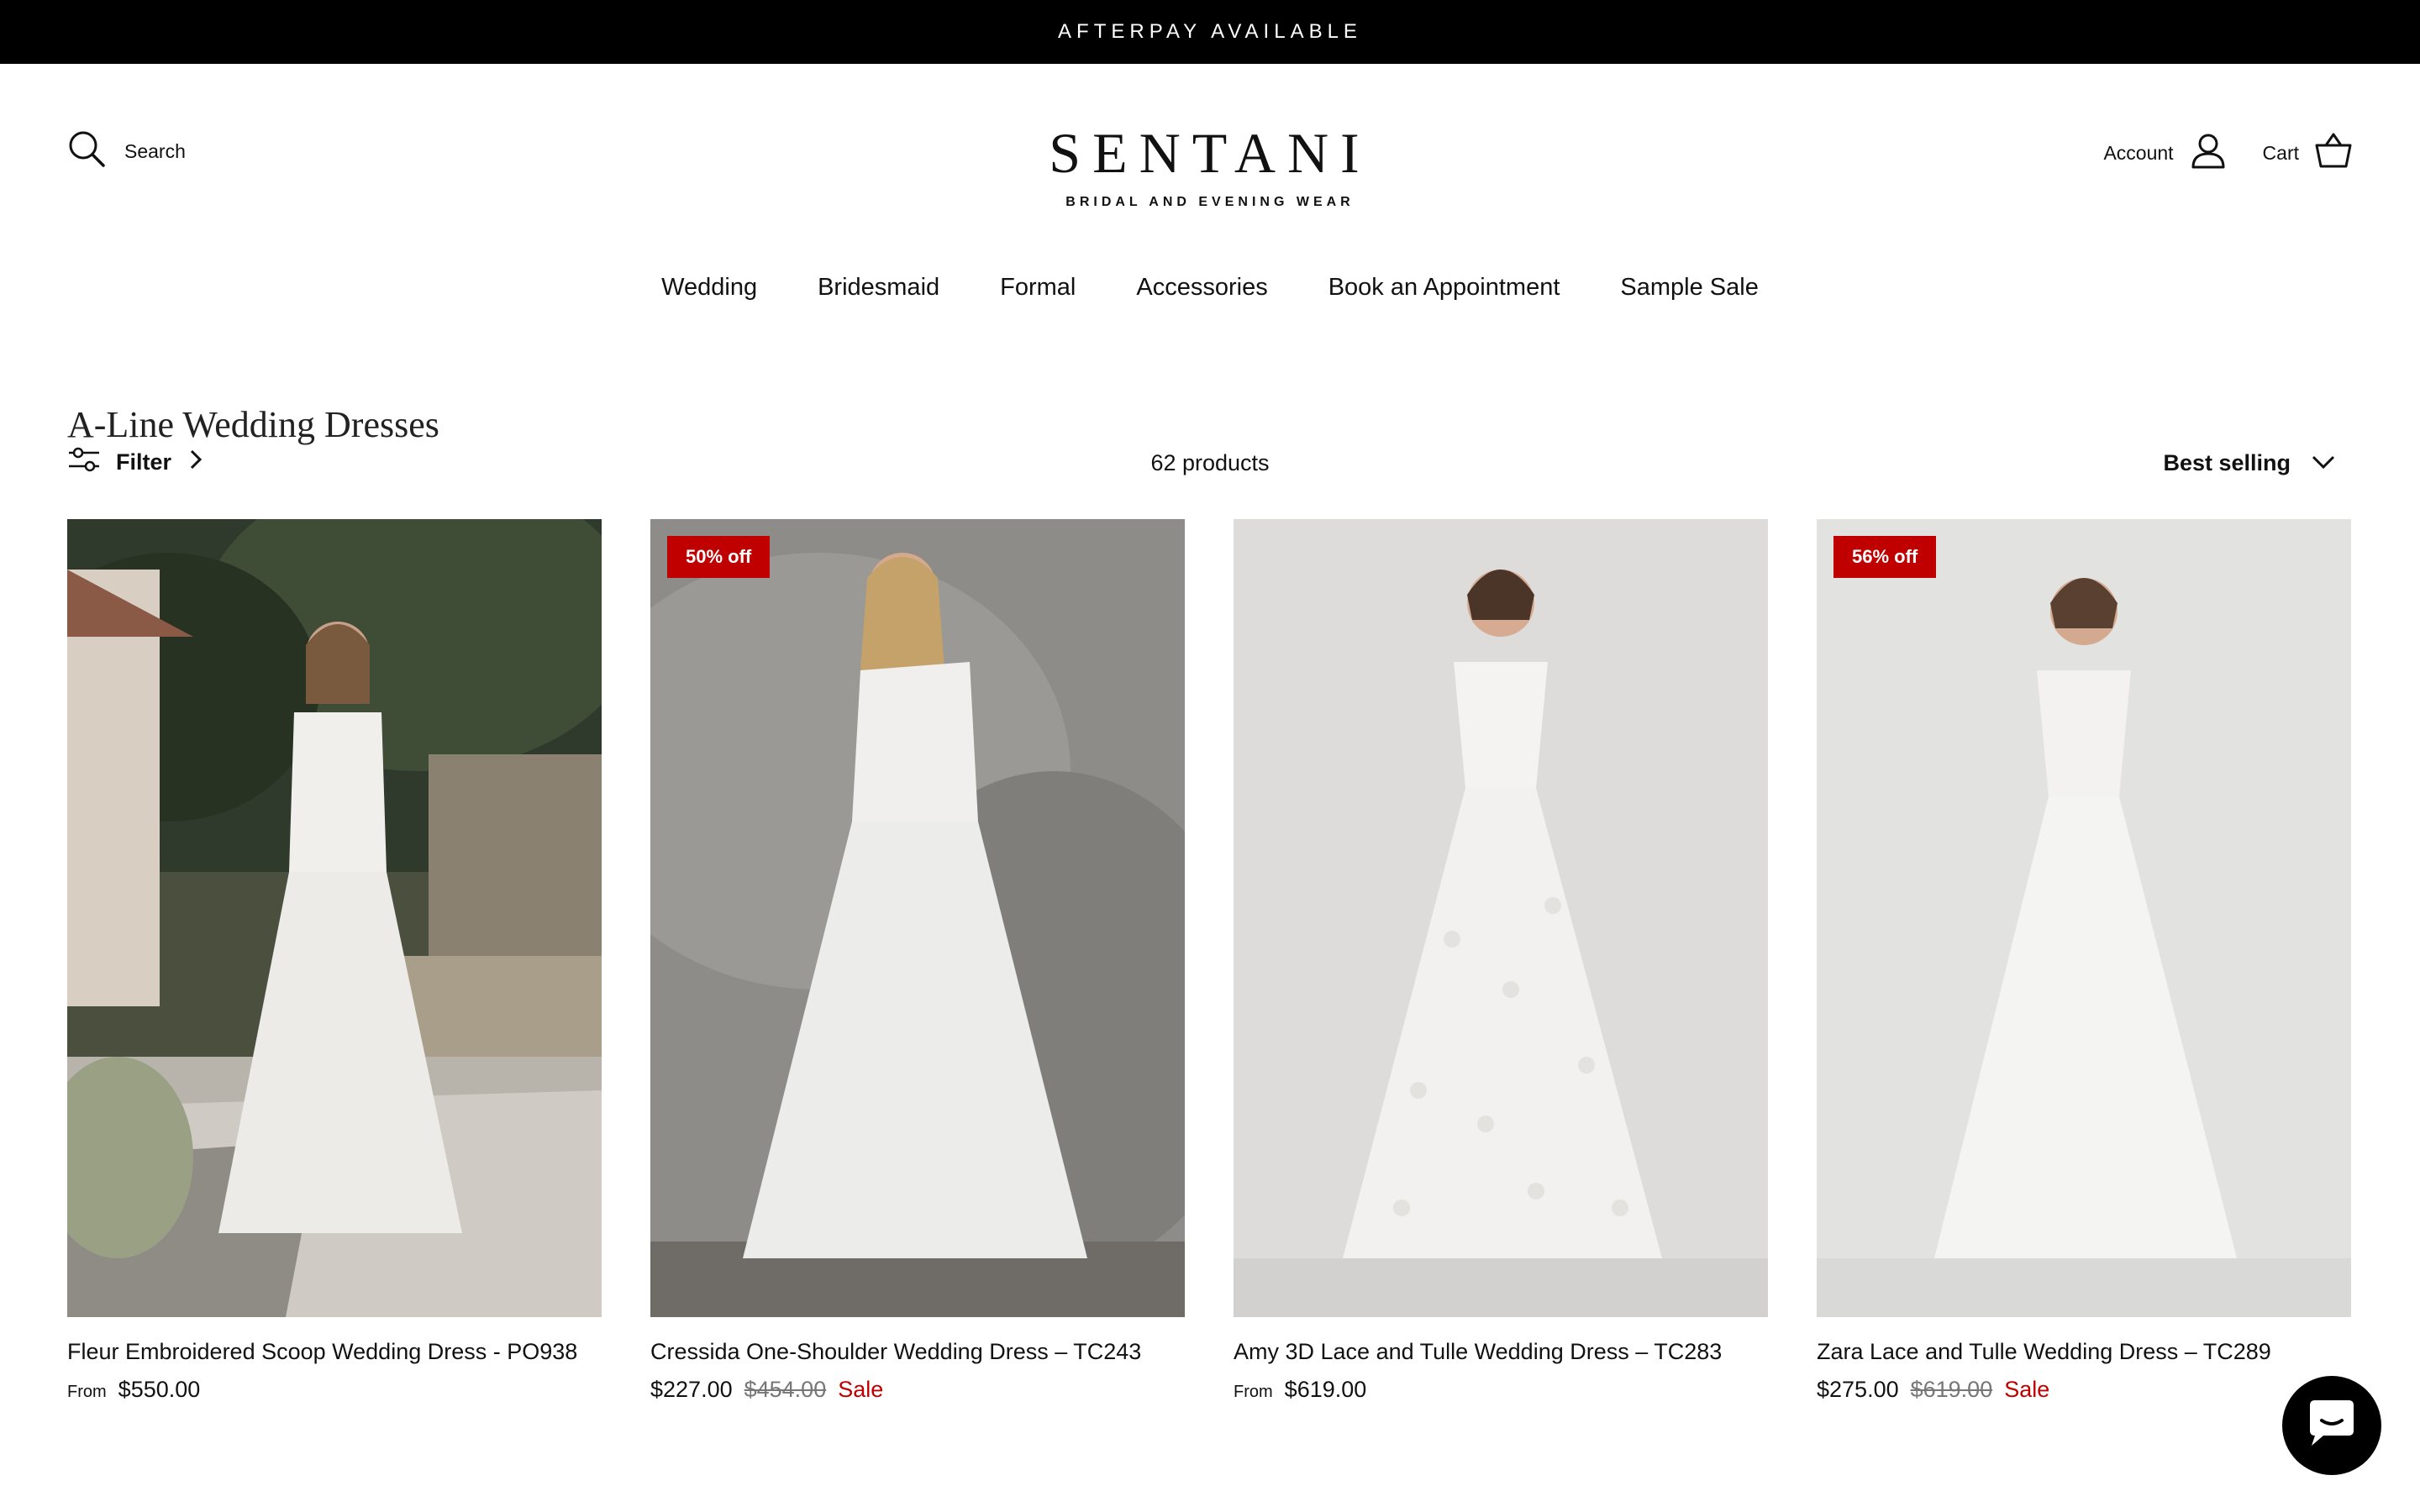  I want to click on price-compare: $454.00, so click(785, 1389).